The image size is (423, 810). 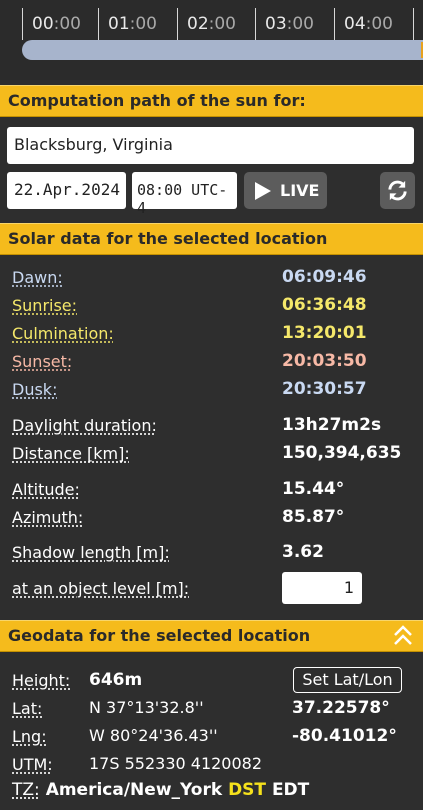 What do you see at coordinates (324, 277) in the screenshot?
I see `dawn-value: 06:09:46` at bounding box center [324, 277].